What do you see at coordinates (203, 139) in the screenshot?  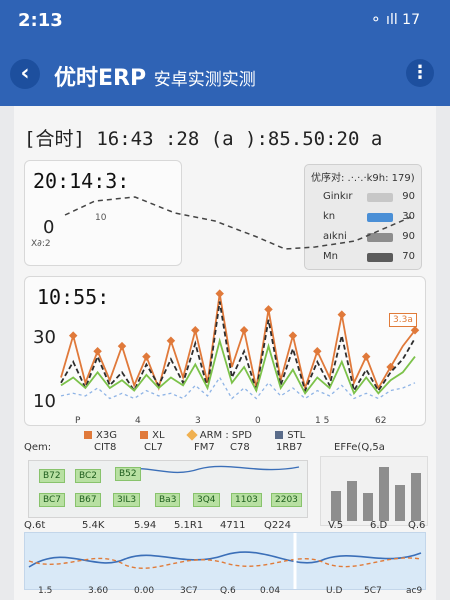 I see `timestamp: [合时] 16:43 :28 (a ):85.50:20 a` at bounding box center [203, 139].